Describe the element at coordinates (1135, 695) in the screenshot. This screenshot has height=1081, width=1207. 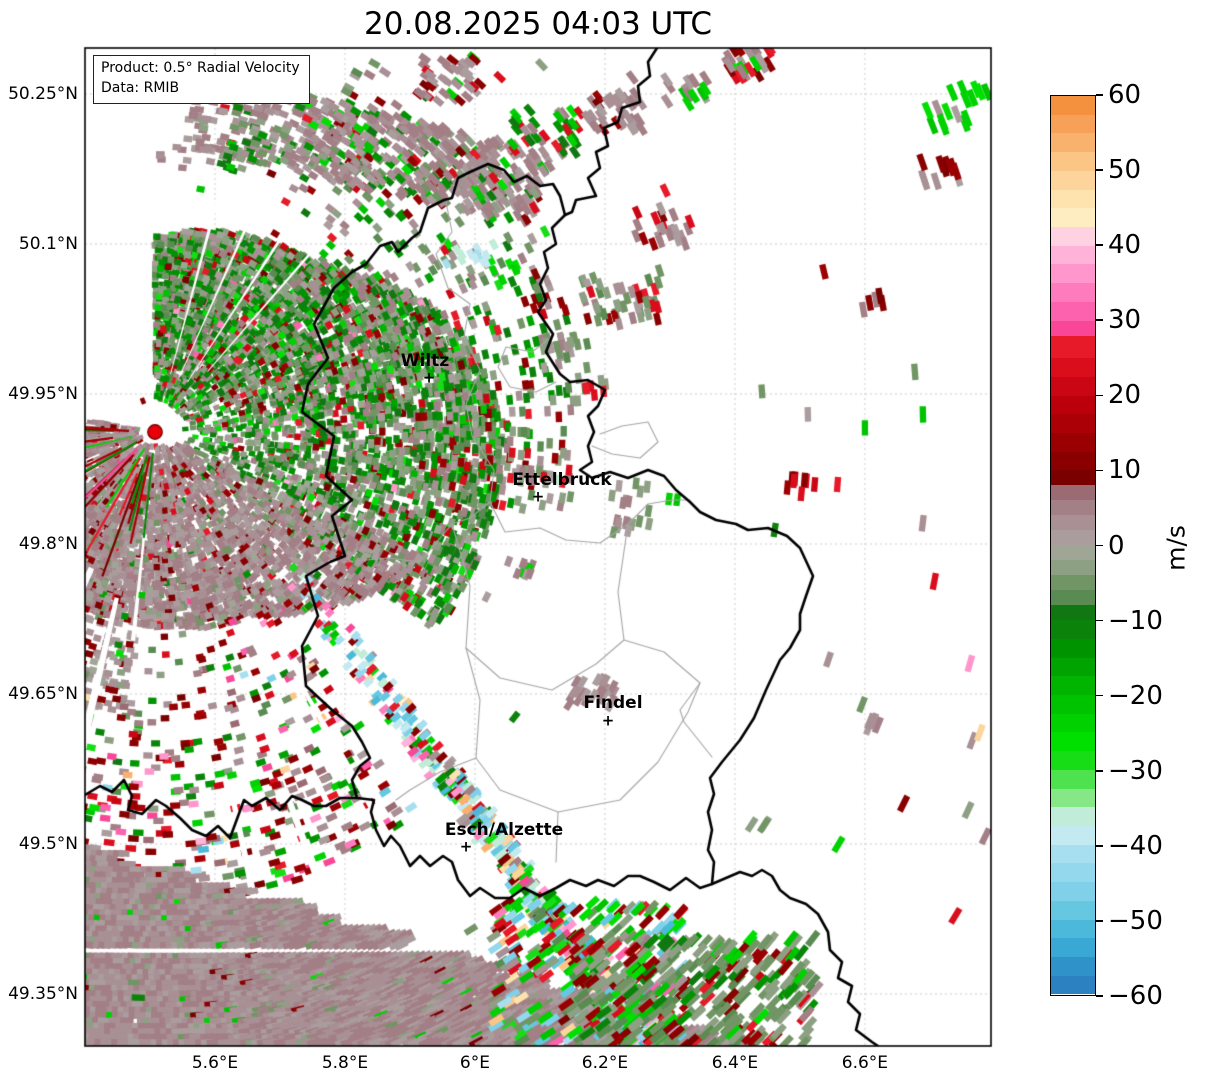
I see `colorbar-tick-label: −20` at that location.